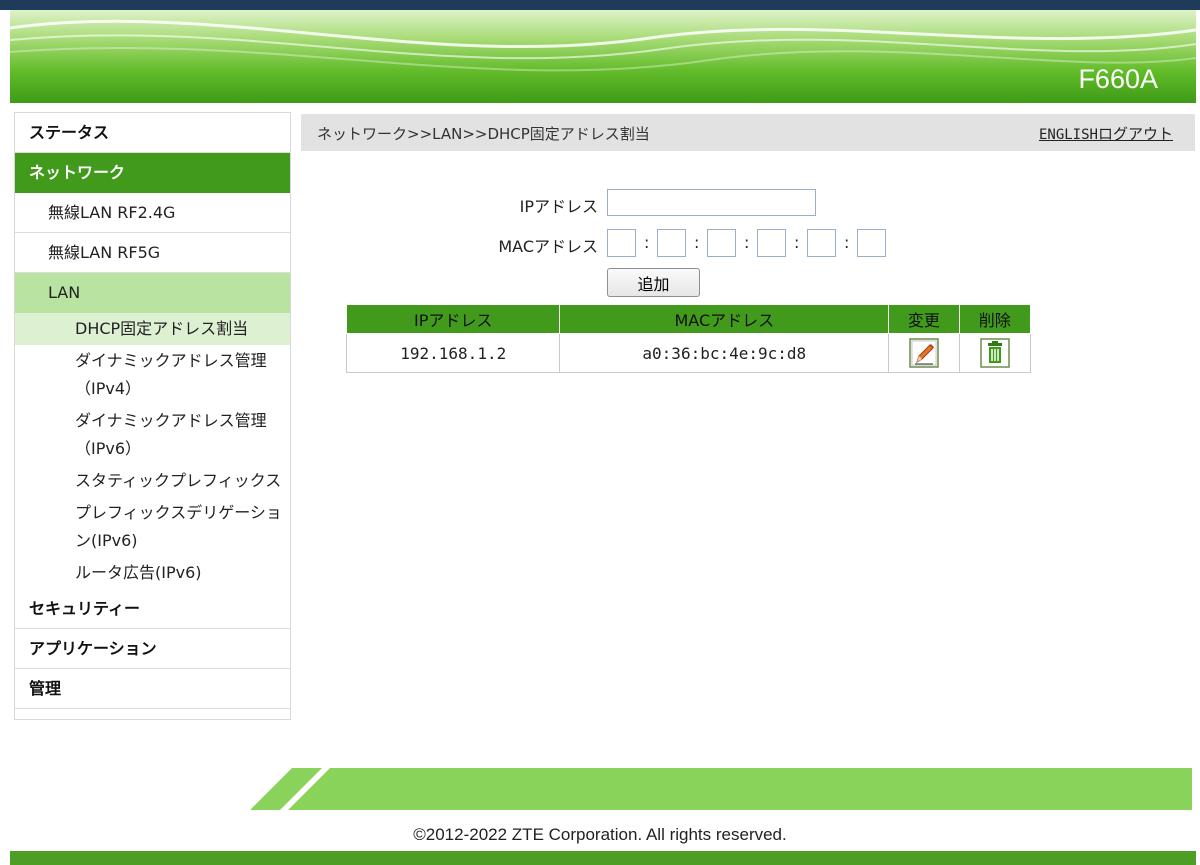  What do you see at coordinates (724, 353) in the screenshot?
I see `cell-mac-address: a0:36:bc:4e:9c:d8` at bounding box center [724, 353].